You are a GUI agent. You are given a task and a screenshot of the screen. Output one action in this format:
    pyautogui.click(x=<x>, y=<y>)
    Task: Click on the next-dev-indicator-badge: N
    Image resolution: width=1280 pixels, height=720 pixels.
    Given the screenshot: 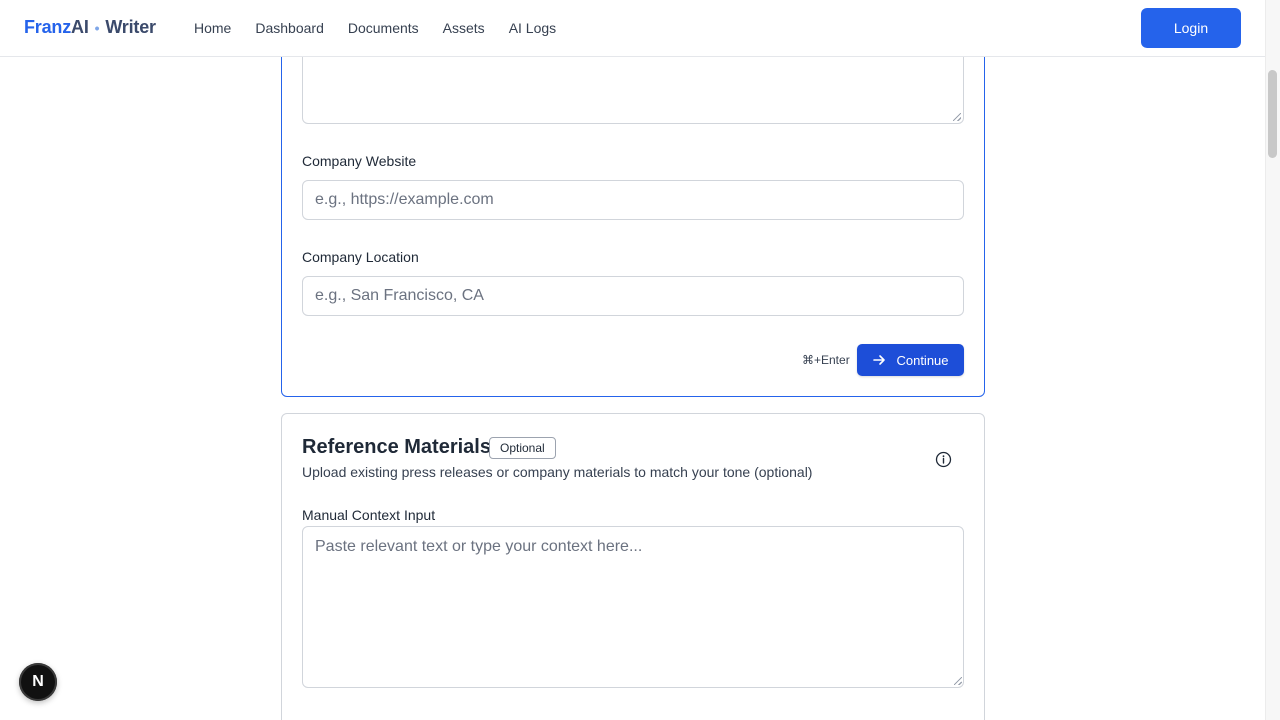 What is the action you would take?
    pyautogui.click(x=38, y=682)
    